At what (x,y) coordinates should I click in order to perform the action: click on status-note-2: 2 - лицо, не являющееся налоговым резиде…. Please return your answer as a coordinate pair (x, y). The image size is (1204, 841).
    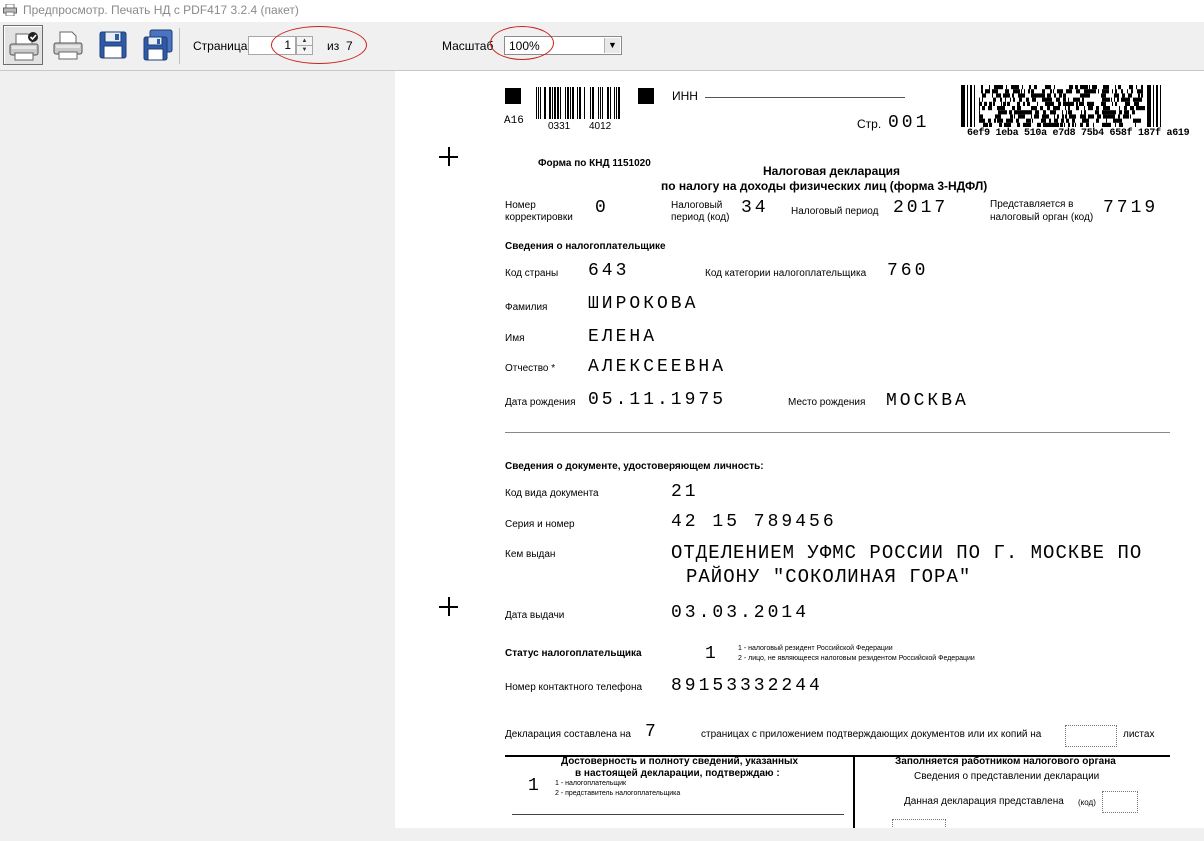
    Looking at the image, I should click on (856, 658).